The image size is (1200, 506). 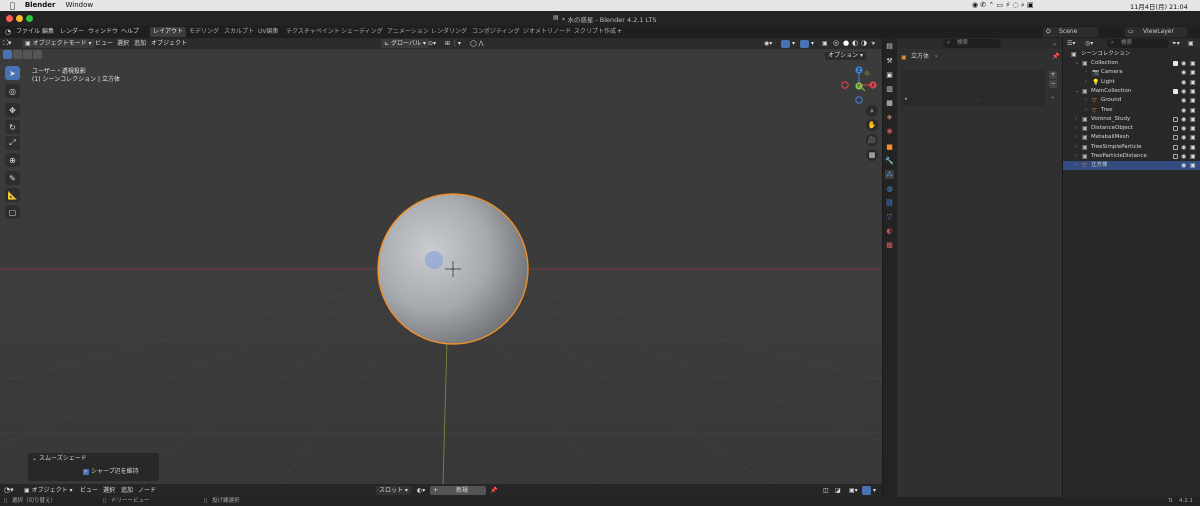 What do you see at coordinates (793, 43) in the screenshot?
I see `gizmo-dropdown-icon: ▾` at bounding box center [793, 43].